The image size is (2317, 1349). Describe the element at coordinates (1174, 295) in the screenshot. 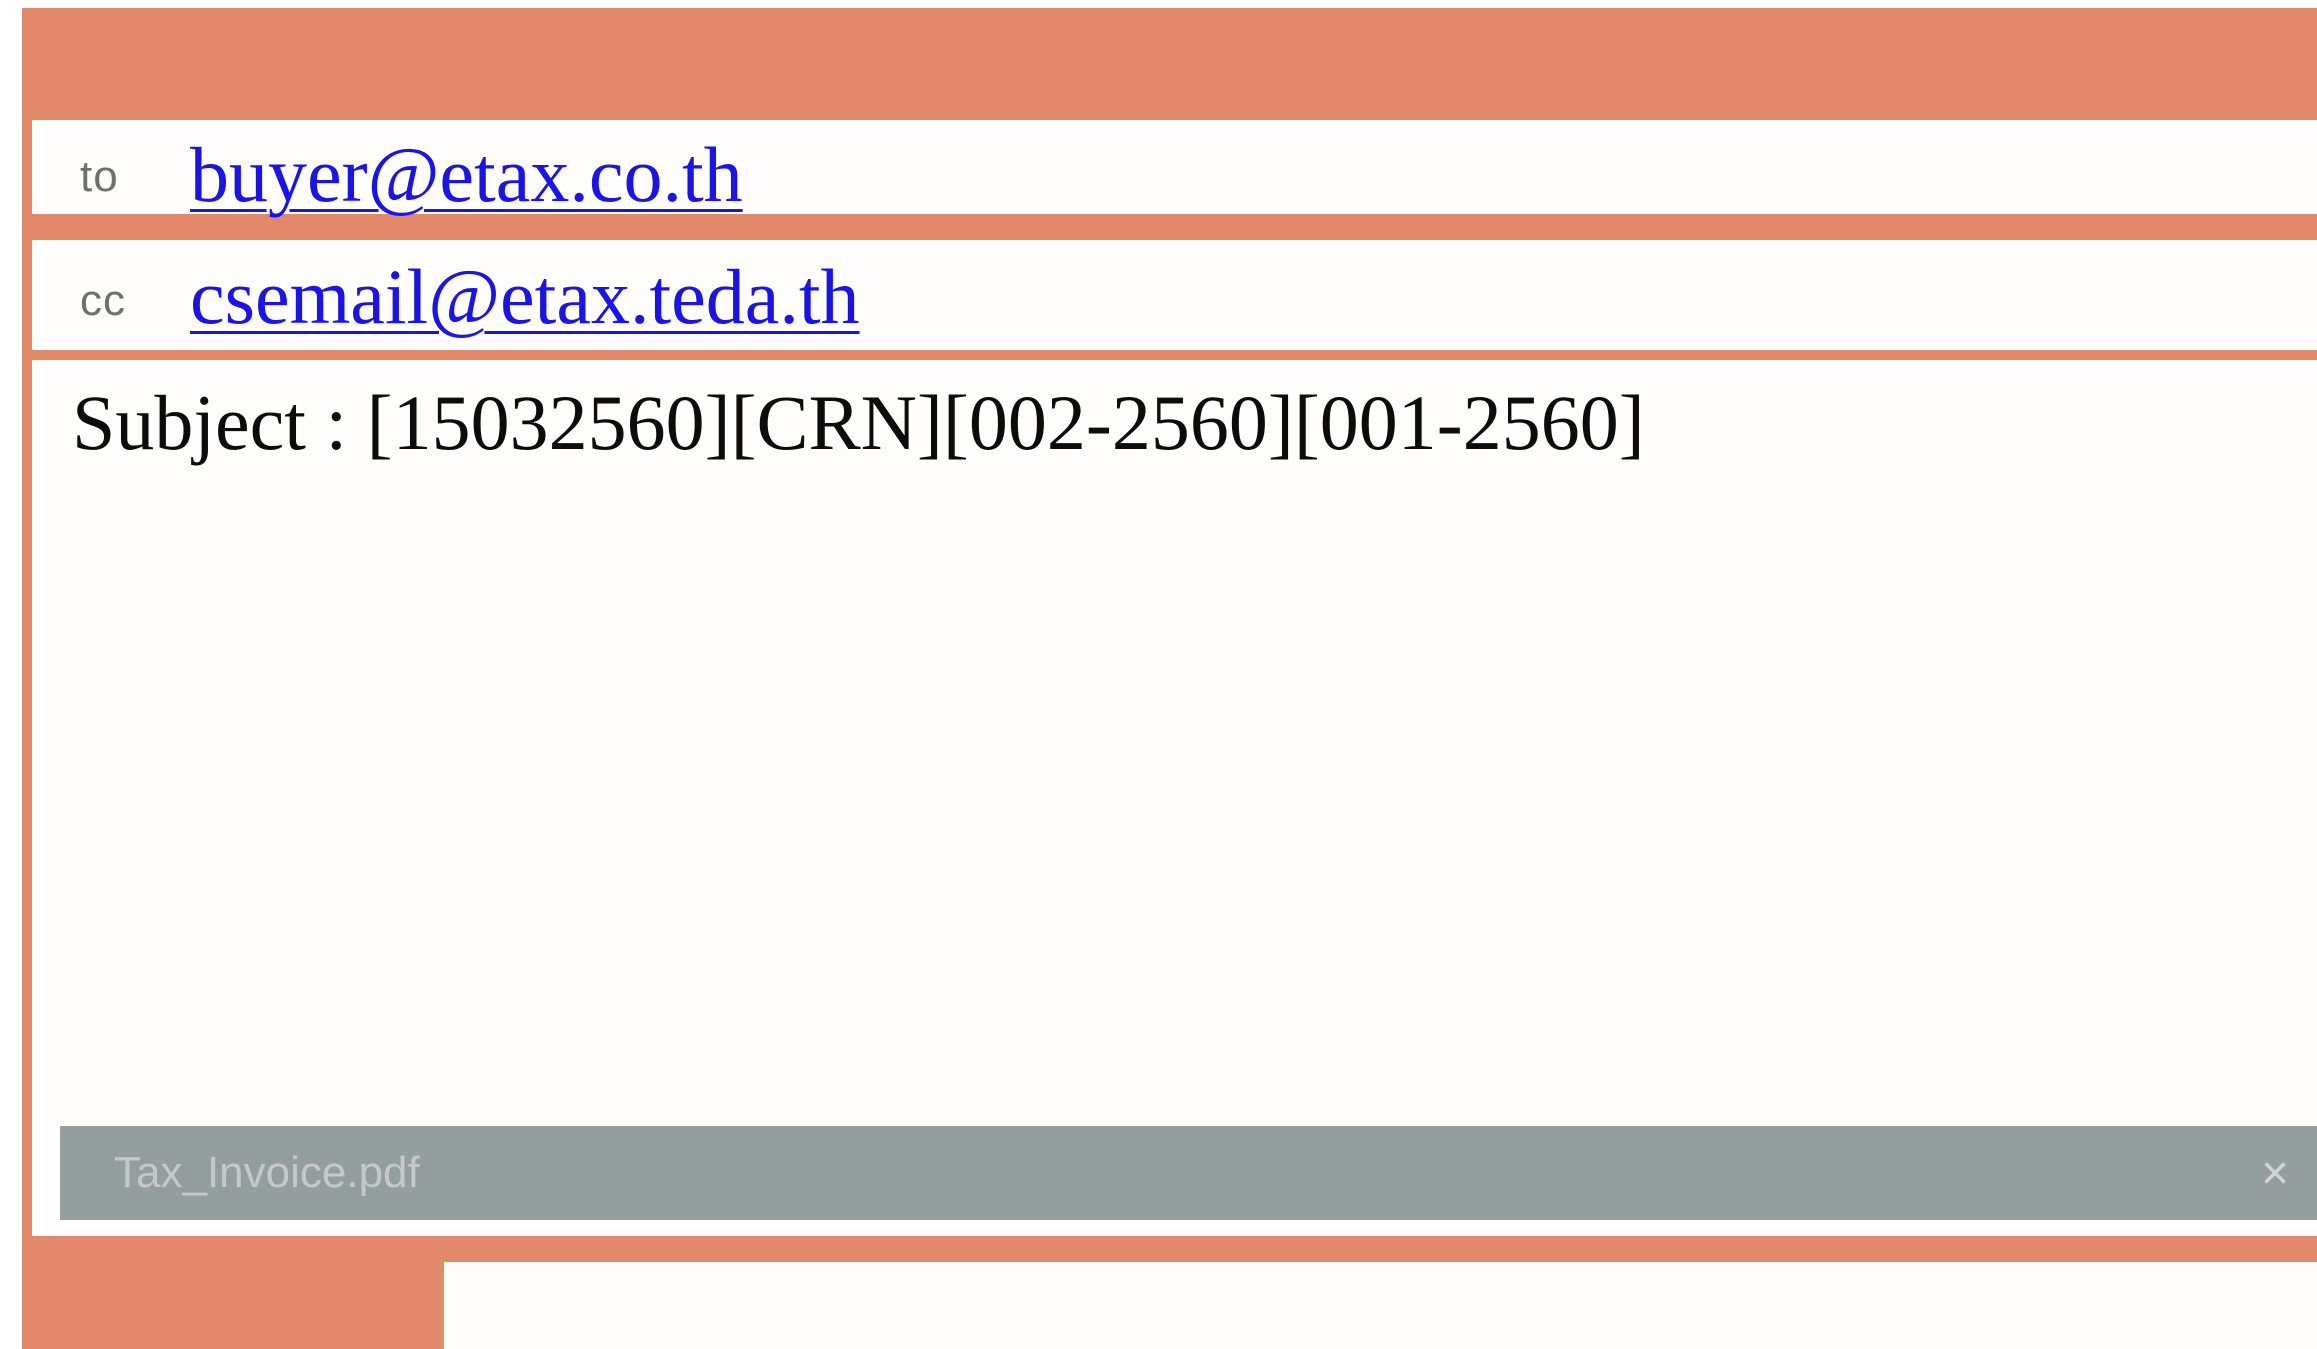

I see `cc-field: cc csemail@etax.teda.th` at that location.